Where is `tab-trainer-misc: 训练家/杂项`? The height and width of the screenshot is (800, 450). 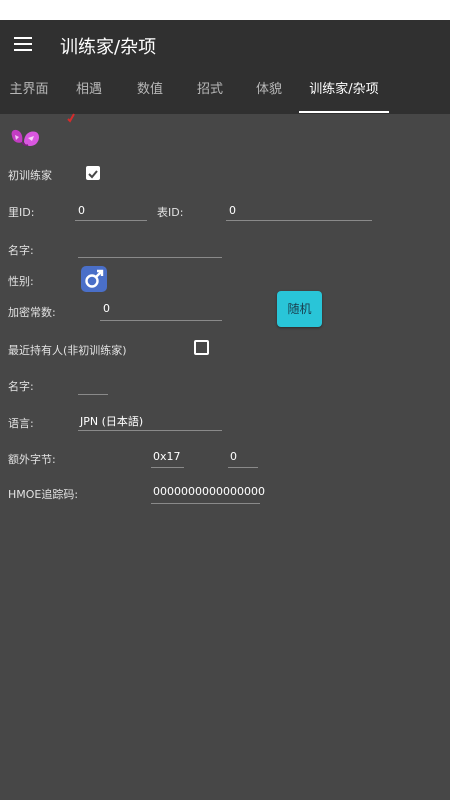 tab-trainer-misc: 训练家/杂项 is located at coordinates (344, 92).